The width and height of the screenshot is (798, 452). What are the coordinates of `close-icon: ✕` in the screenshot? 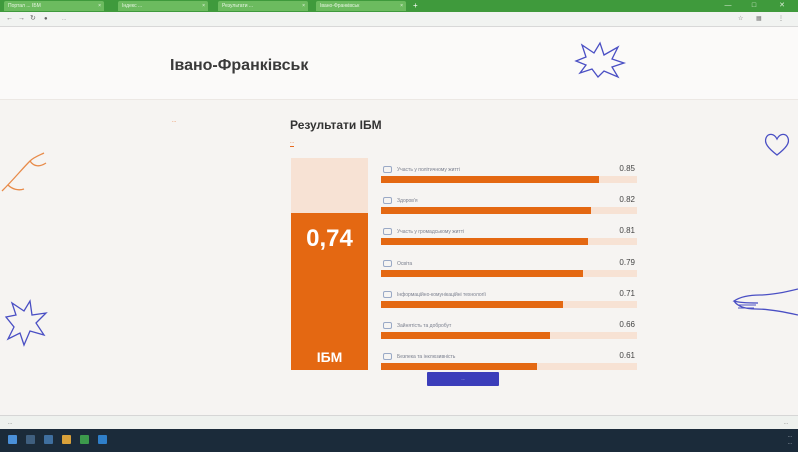 It's located at (782, 6).